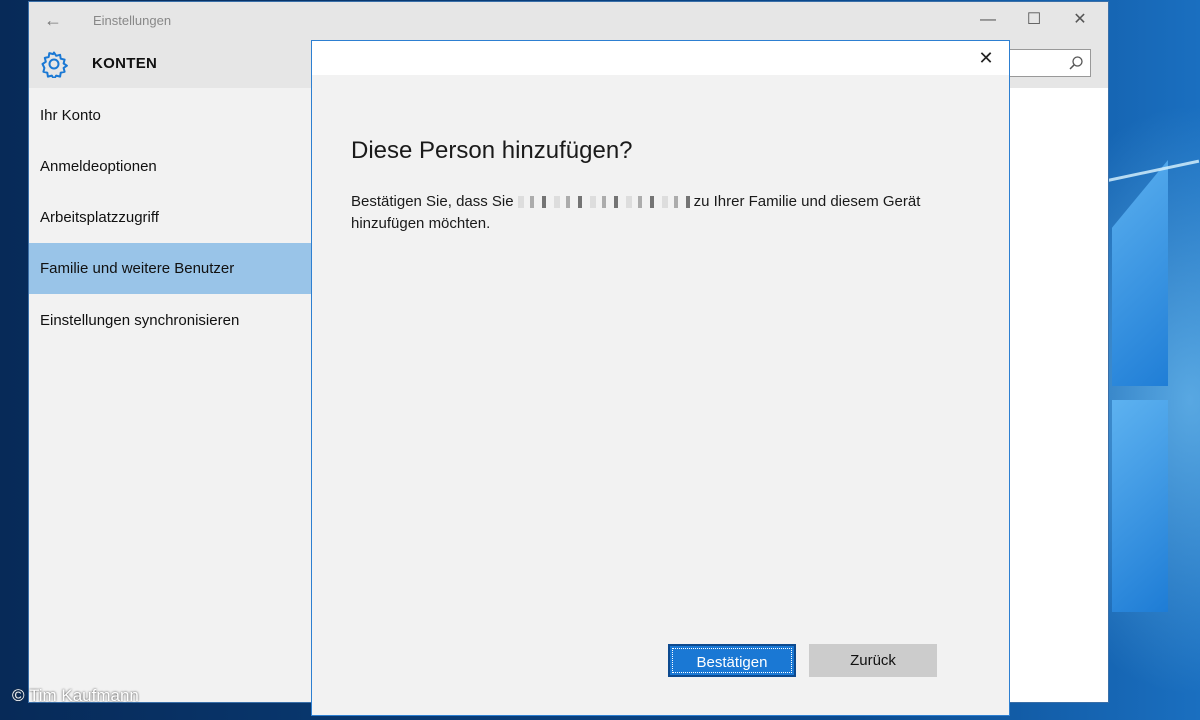  What do you see at coordinates (132, 20) in the screenshot?
I see `window-title: Einstellungen` at bounding box center [132, 20].